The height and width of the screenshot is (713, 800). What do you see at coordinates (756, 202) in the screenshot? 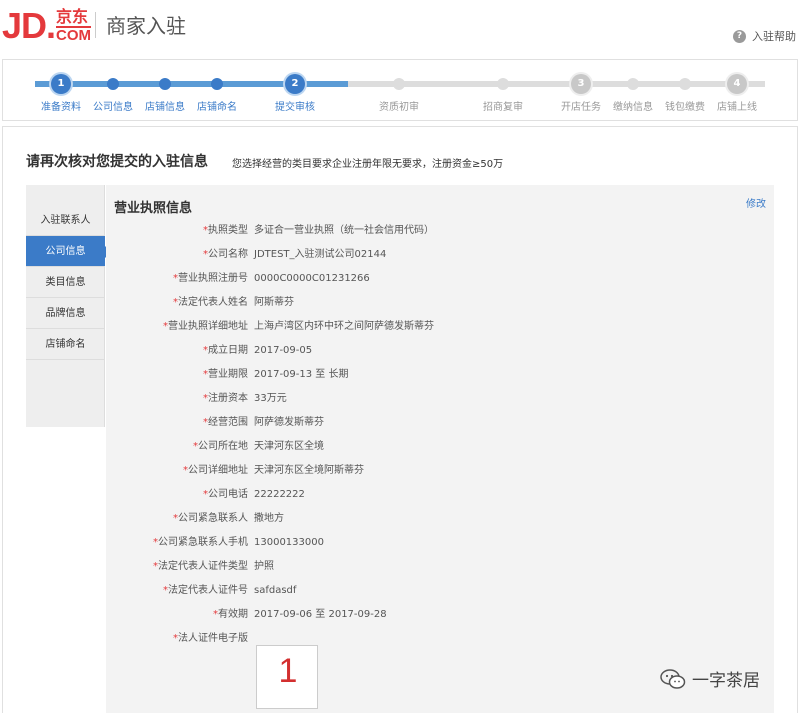
I see `edit-link: 修改` at bounding box center [756, 202].